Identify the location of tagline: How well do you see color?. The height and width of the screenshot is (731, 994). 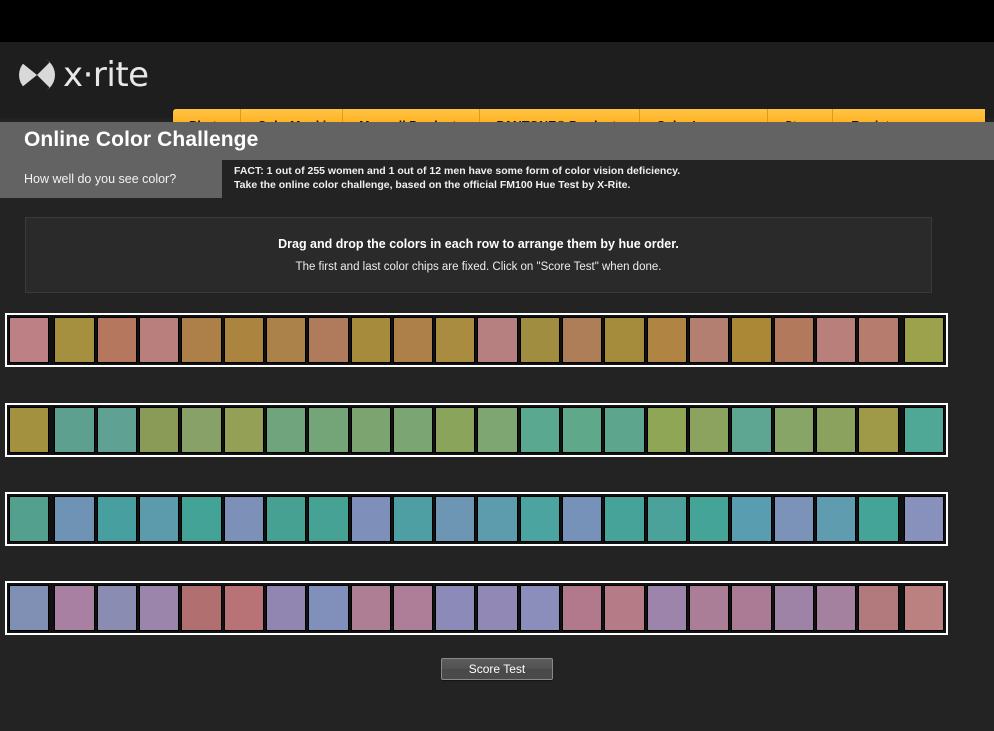
(111, 179).